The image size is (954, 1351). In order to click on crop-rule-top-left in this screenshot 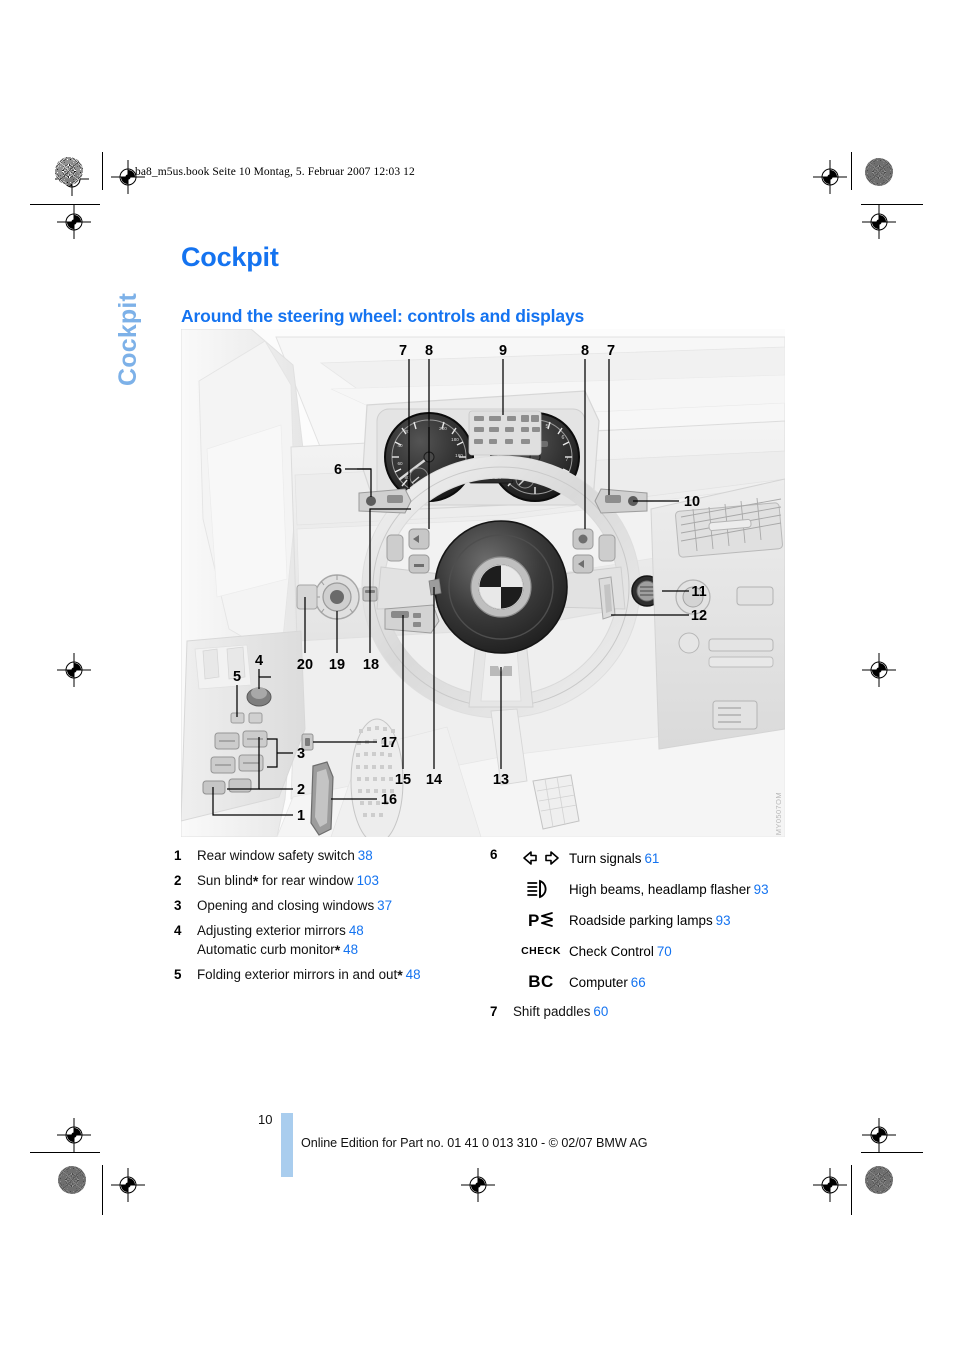, I will do `click(102, 171)`.